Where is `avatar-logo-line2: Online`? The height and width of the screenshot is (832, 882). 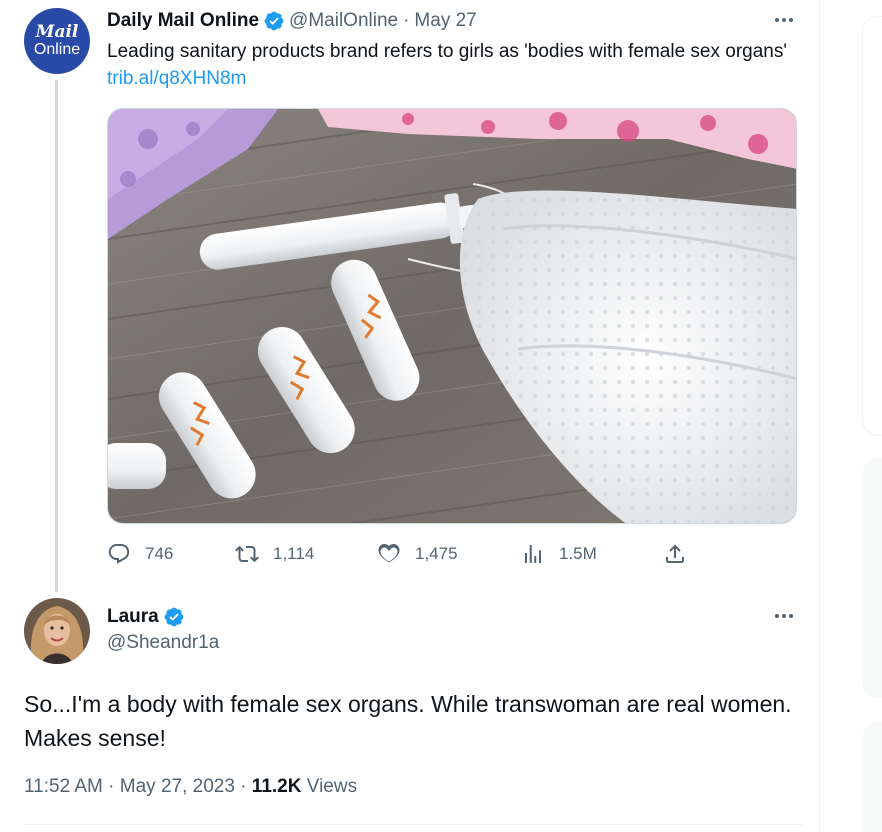 avatar-logo-line2: Online is located at coordinates (57, 49).